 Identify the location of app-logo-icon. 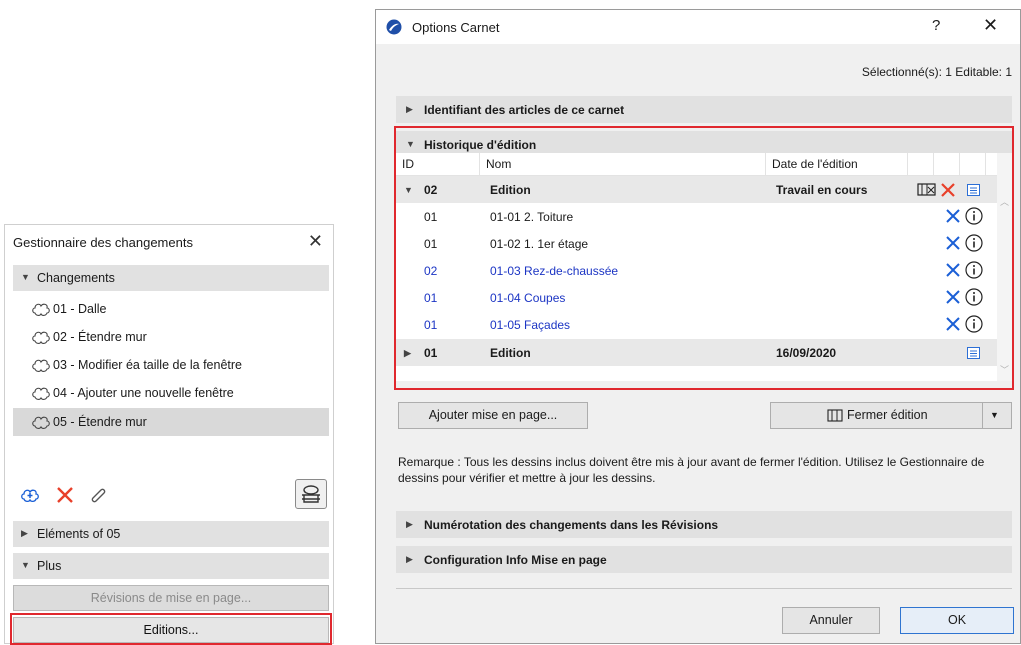
(394, 27).